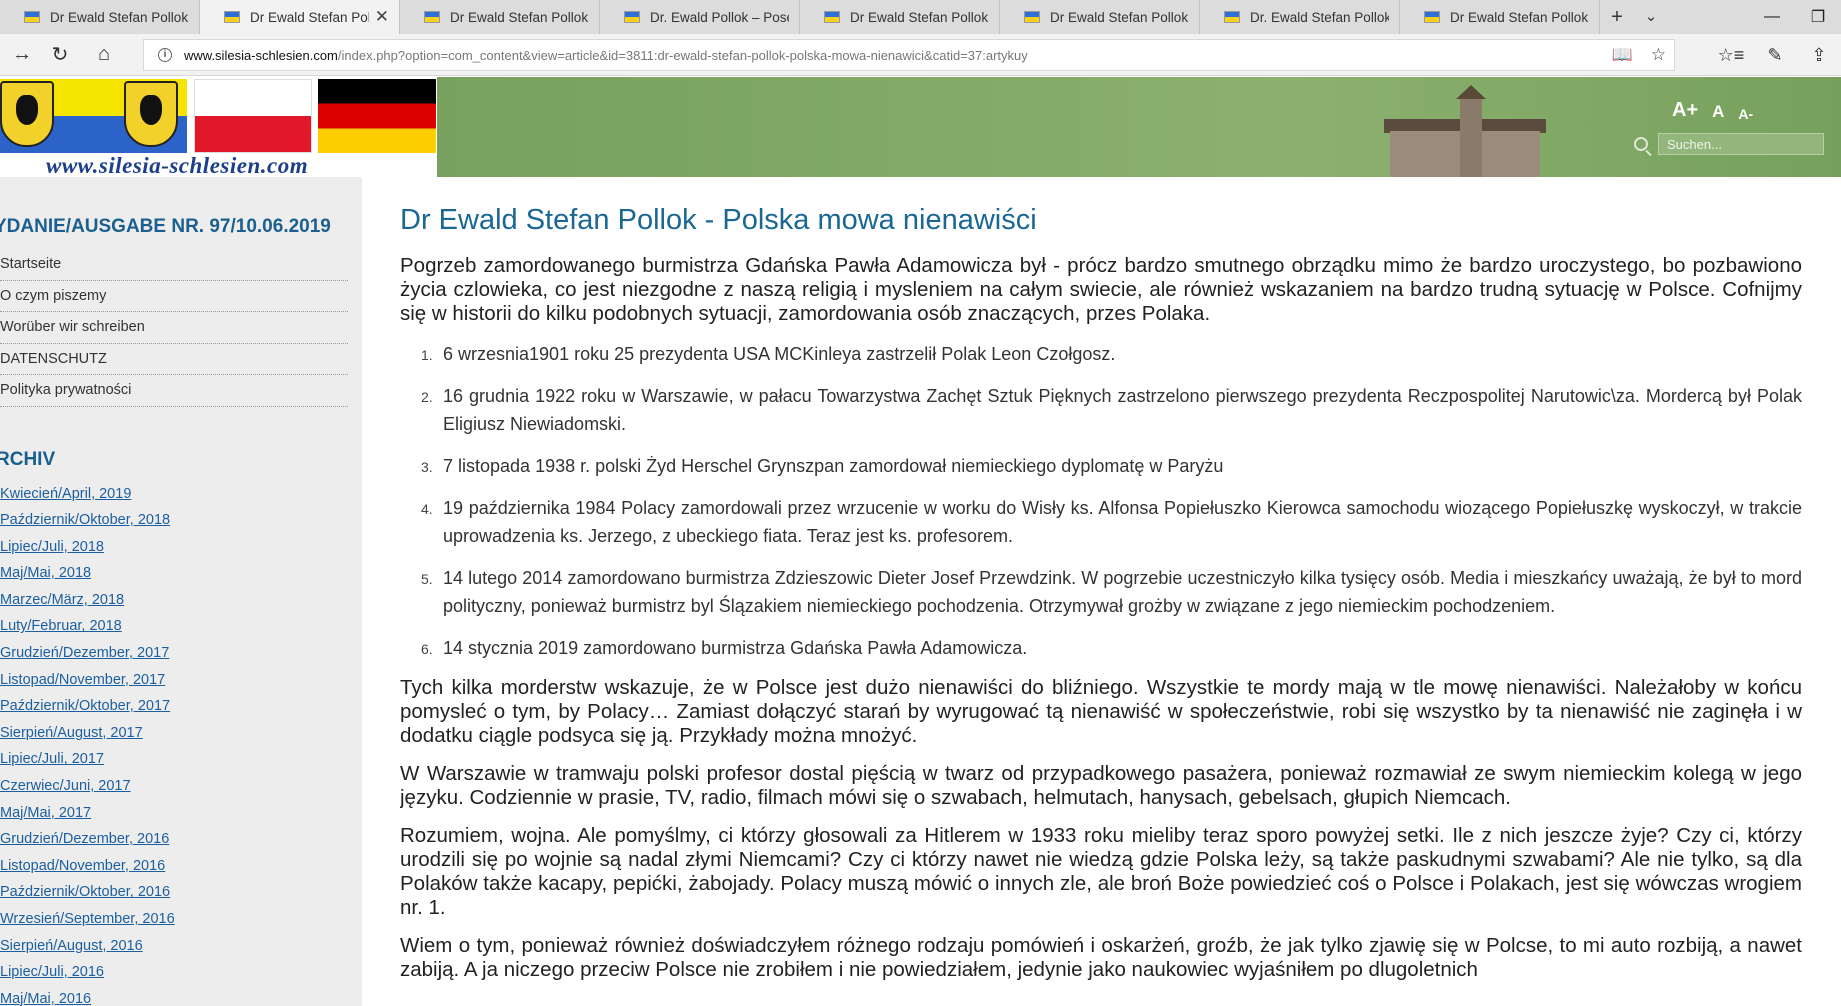 The height and width of the screenshot is (1006, 1841). Describe the element at coordinates (82, 866) in the screenshot. I see `archive-link: Listopad/November, 2016` at that location.